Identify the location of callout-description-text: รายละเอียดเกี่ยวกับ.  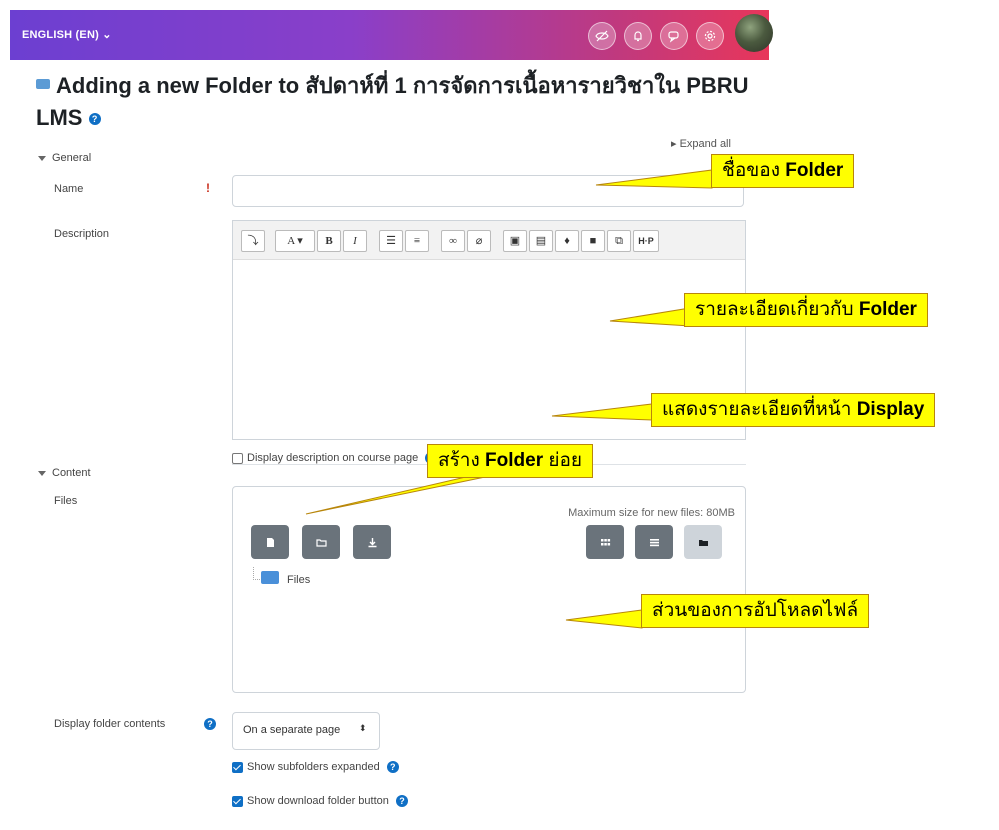
(777, 309).